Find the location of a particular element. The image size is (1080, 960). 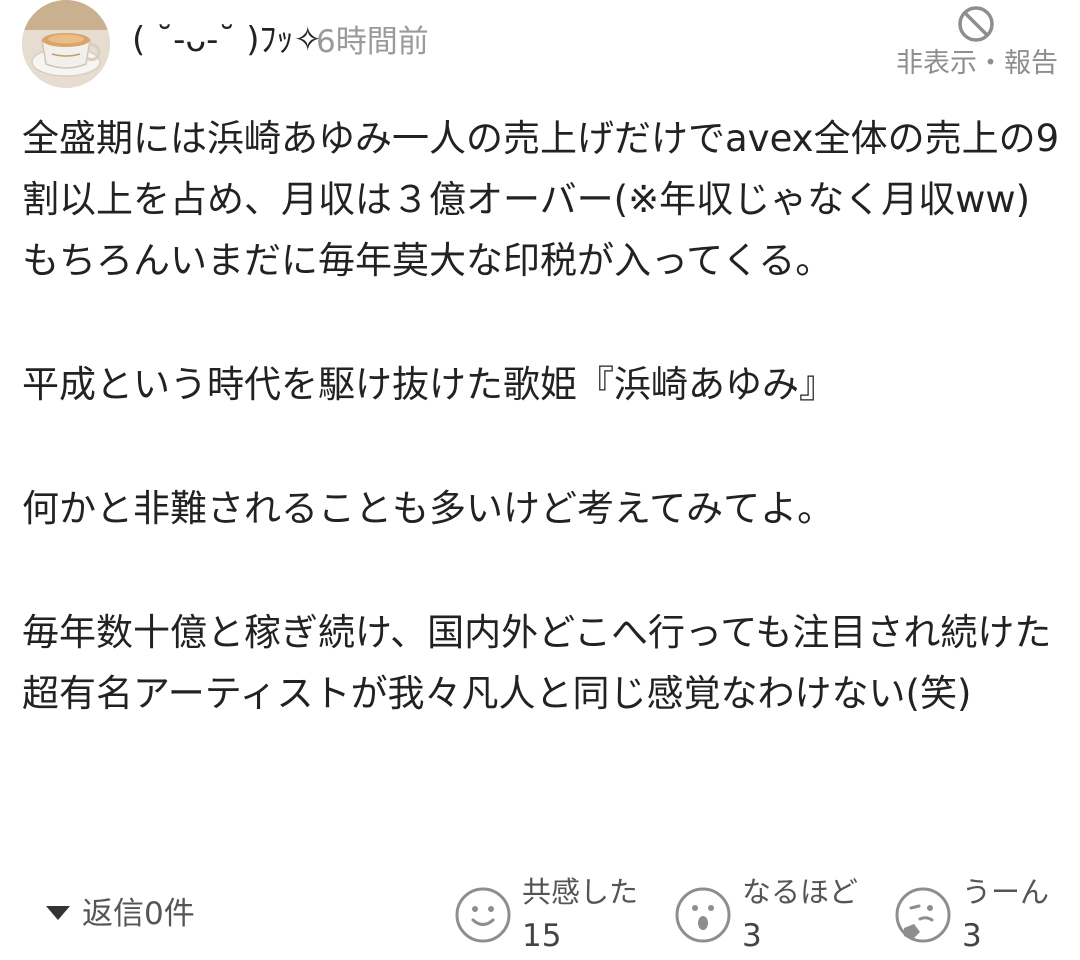

comment-paragraph: 平成という時代を駆け抜けた歌姫『浜崎あゆみ』 is located at coordinates (429, 384).